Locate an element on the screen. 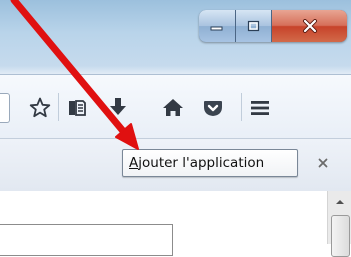 The height and width of the screenshot is (257, 351). maximize-icon is located at coordinates (253, 26).